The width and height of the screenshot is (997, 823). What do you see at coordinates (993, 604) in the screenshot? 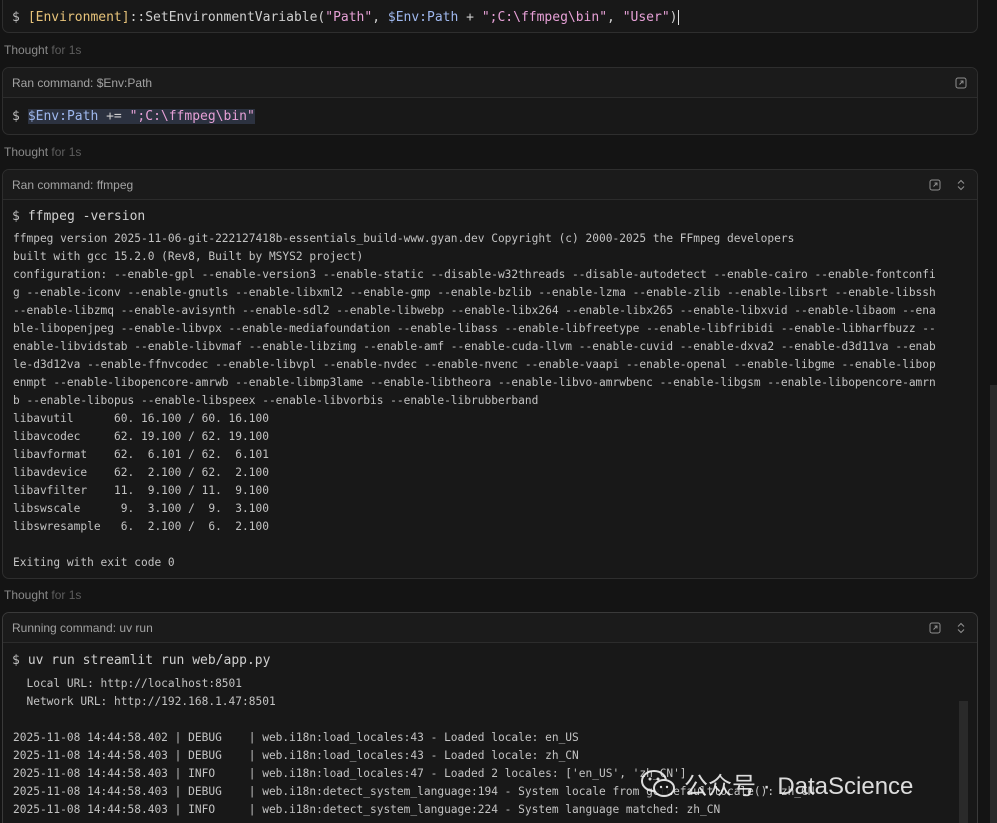
I see `page-scrollbar` at bounding box center [993, 604].